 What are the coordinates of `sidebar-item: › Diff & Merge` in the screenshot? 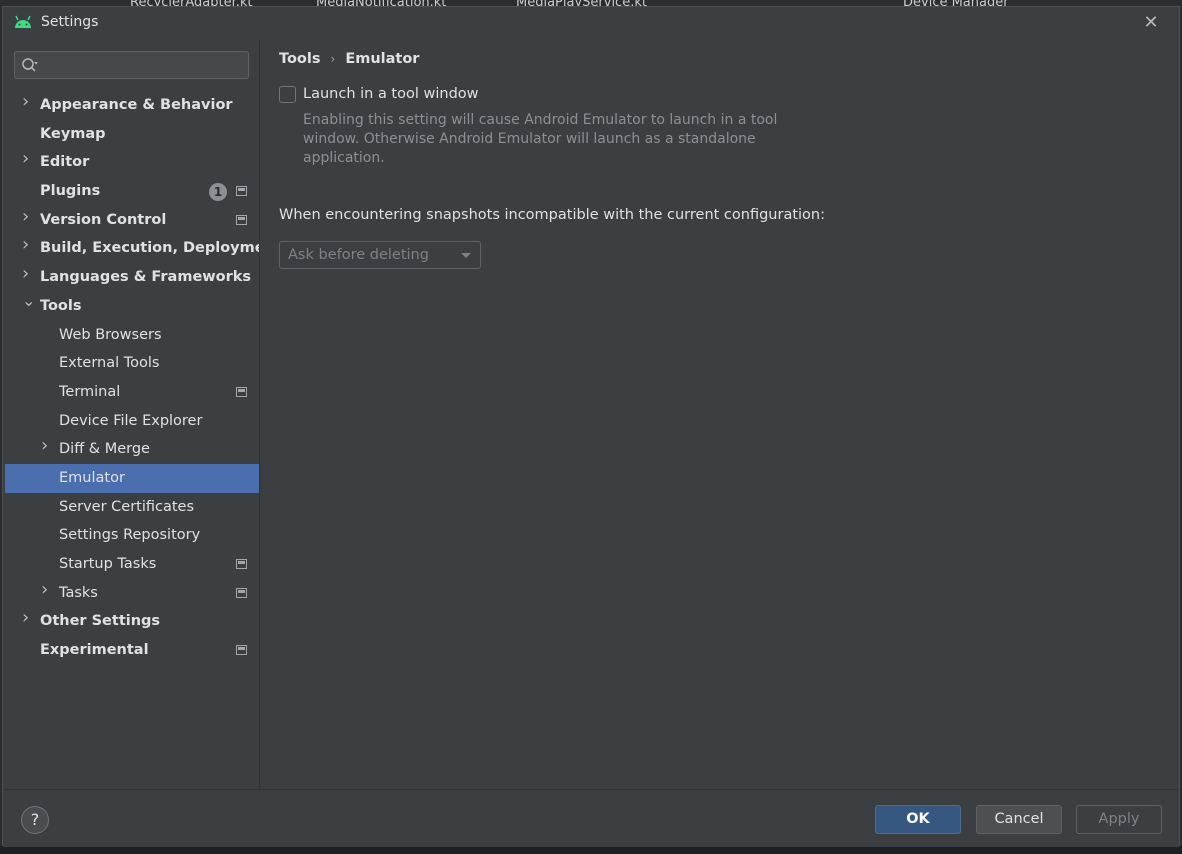 It's located at (132, 449).